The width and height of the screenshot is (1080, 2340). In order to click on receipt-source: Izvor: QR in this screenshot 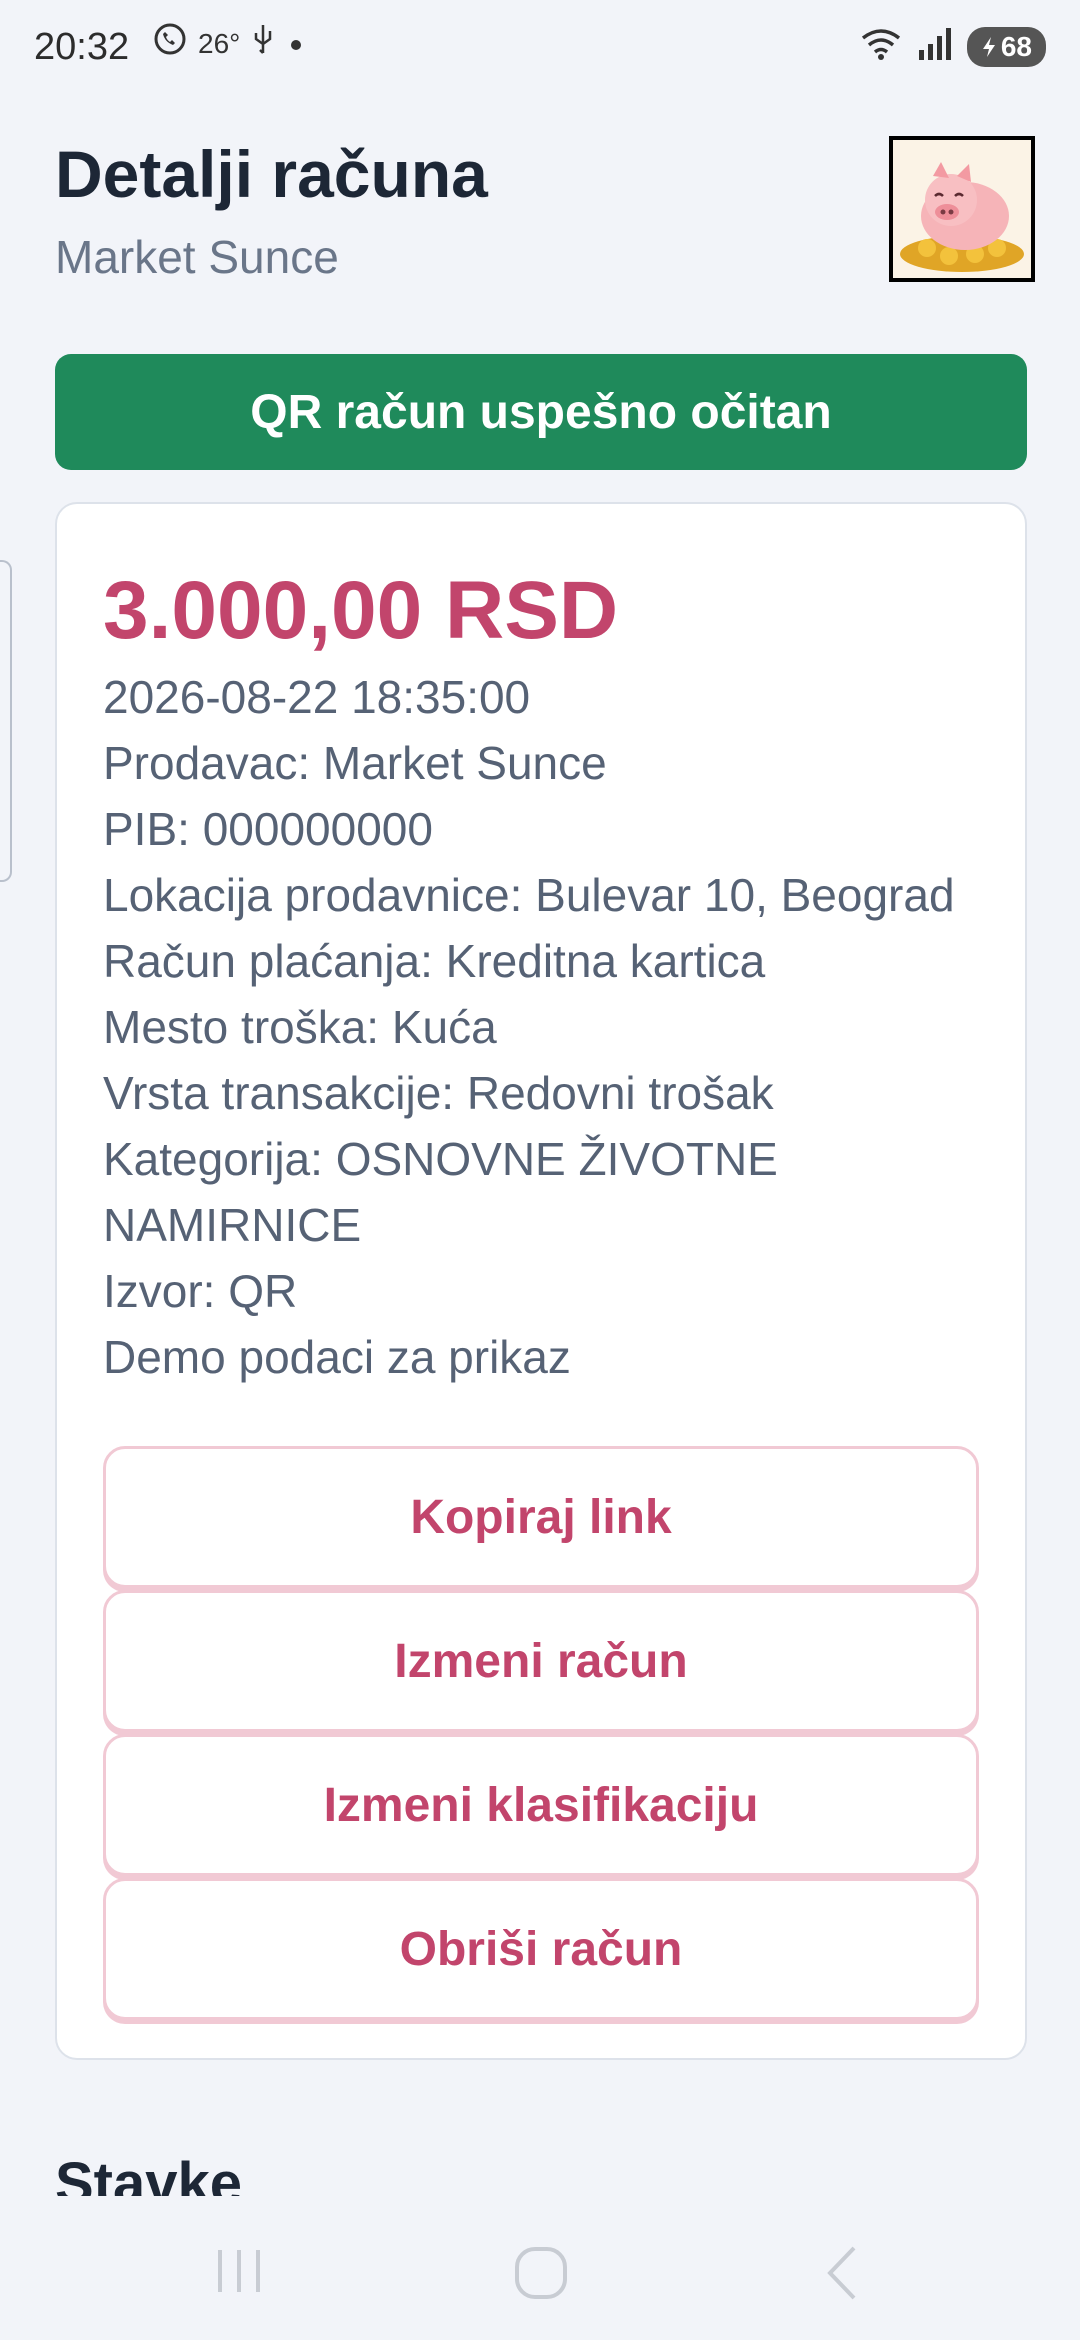, I will do `click(200, 1291)`.